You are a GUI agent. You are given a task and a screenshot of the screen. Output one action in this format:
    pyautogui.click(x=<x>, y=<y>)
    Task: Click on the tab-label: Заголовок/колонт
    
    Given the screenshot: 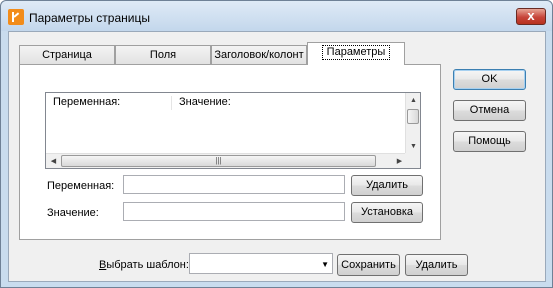 What is the action you would take?
    pyautogui.click(x=259, y=55)
    